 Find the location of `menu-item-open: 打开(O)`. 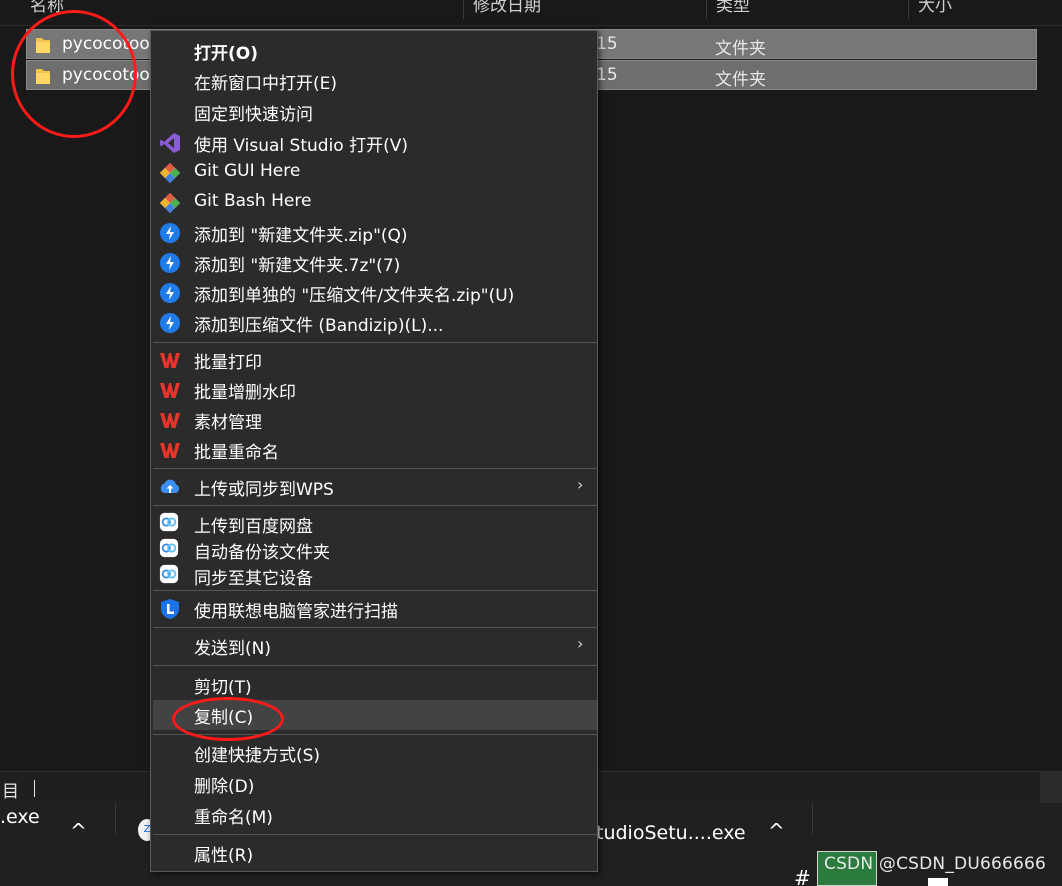

menu-item-open: 打开(O) is located at coordinates (375, 51).